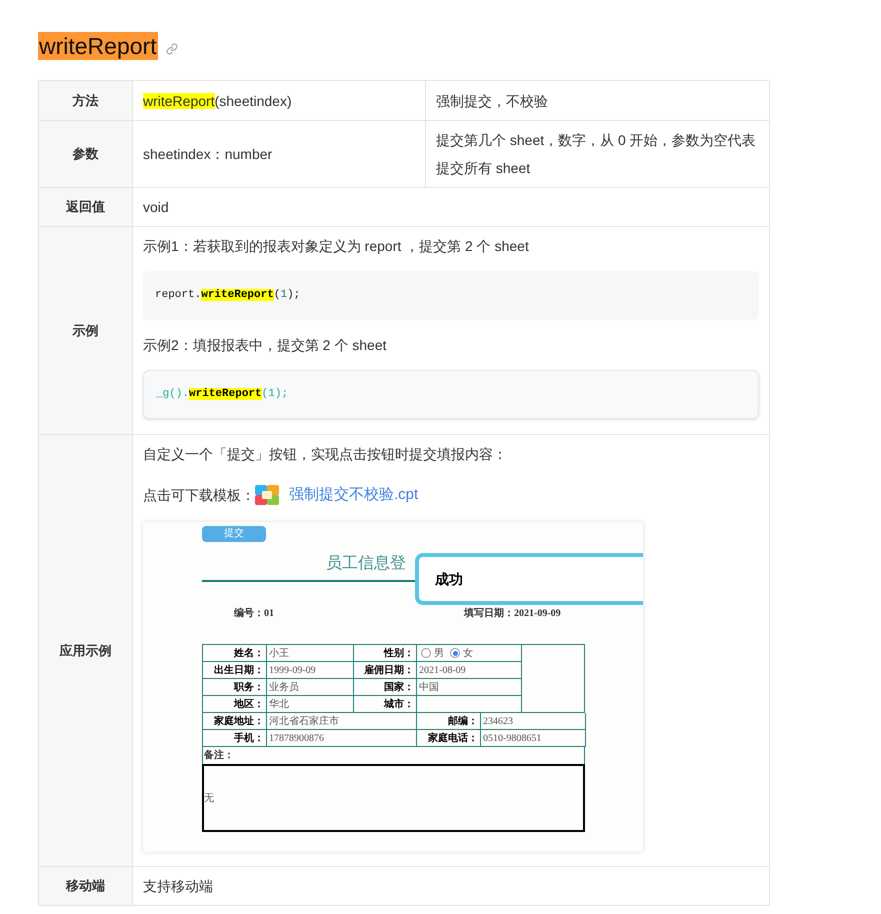 Image resolution: width=881 pixels, height=914 pixels. What do you see at coordinates (278, 653) in the screenshot?
I see `form-value: 小王` at bounding box center [278, 653].